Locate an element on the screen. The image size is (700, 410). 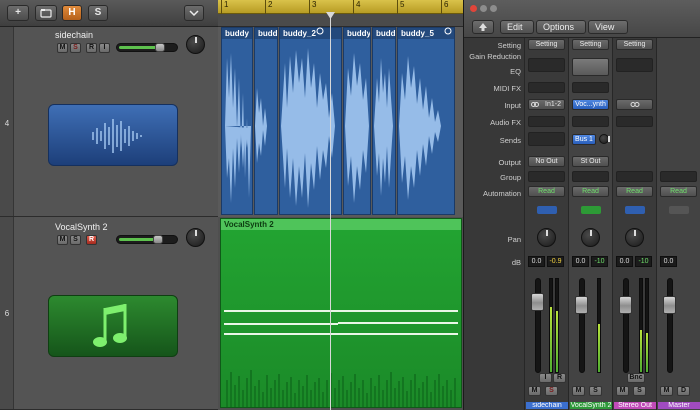
instrument-slot: Voc...ynth is located at coordinates (590, 104).